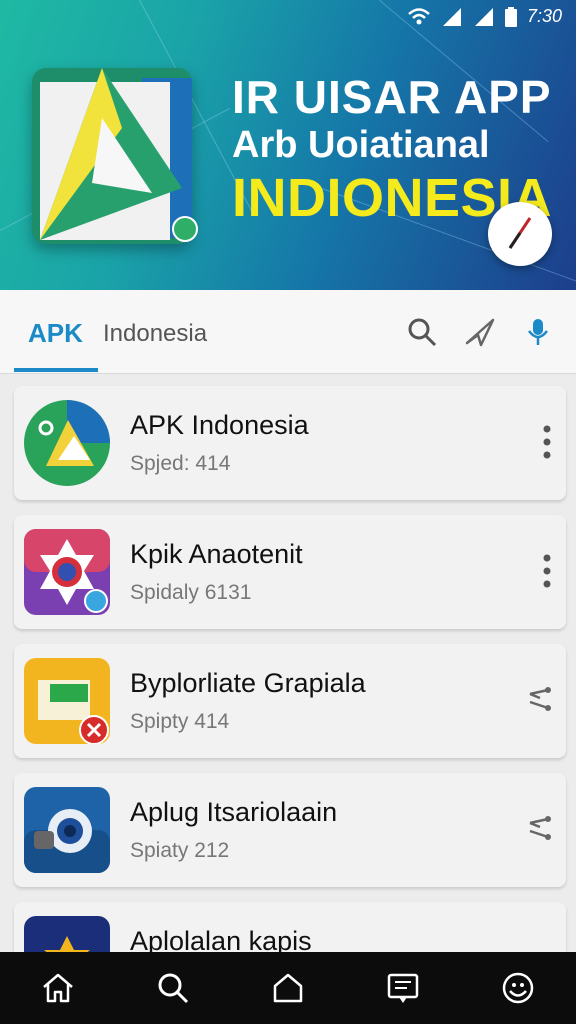  Describe the element at coordinates (112, 156) in the screenshot. I see `app-logo` at that location.